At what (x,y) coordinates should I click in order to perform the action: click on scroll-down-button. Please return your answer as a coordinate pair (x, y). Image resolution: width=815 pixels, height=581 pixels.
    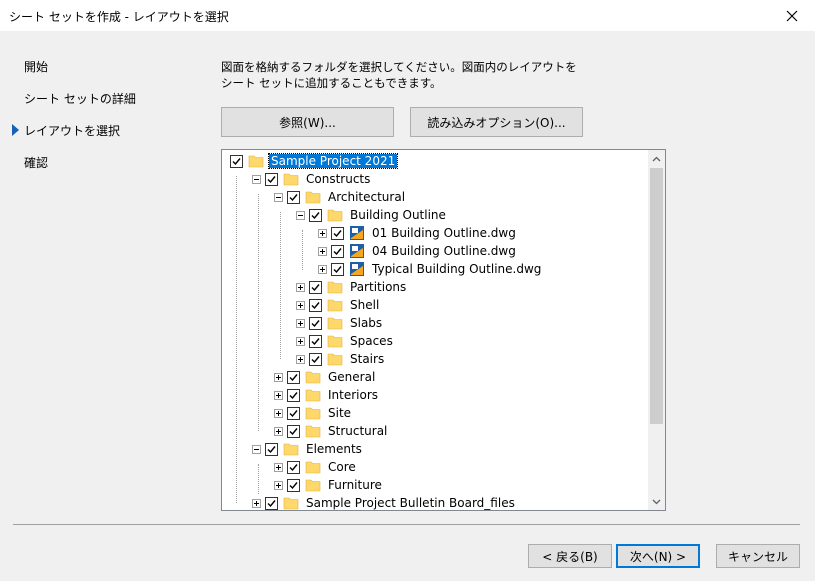
    Looking at the image, I should click on (656, 501).